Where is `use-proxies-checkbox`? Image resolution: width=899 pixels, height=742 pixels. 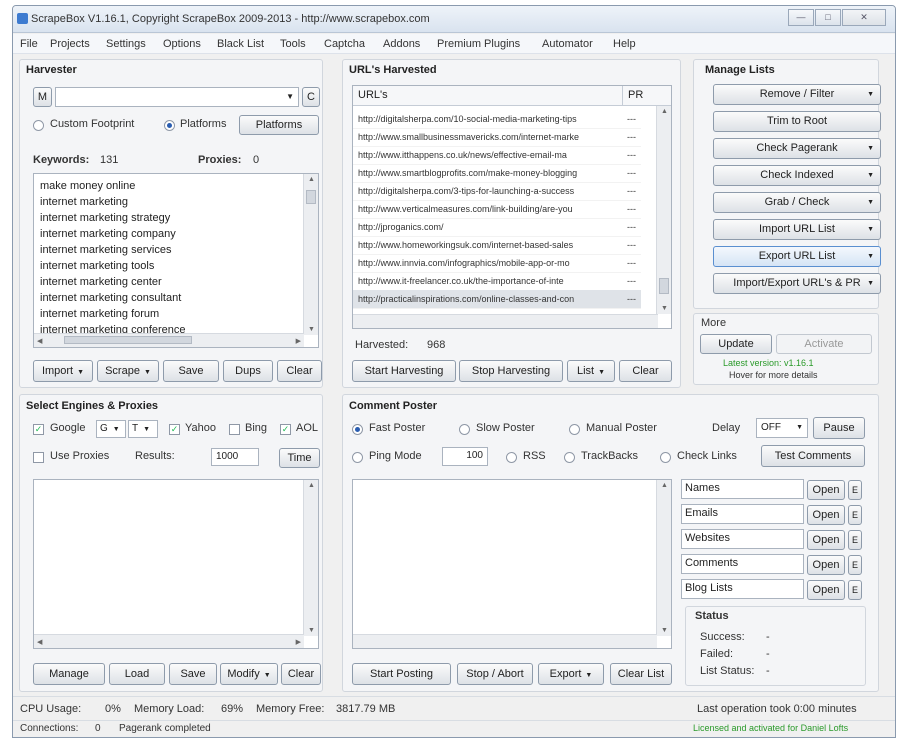
use-proxies-checkbox is located at coordinates (38, 457).